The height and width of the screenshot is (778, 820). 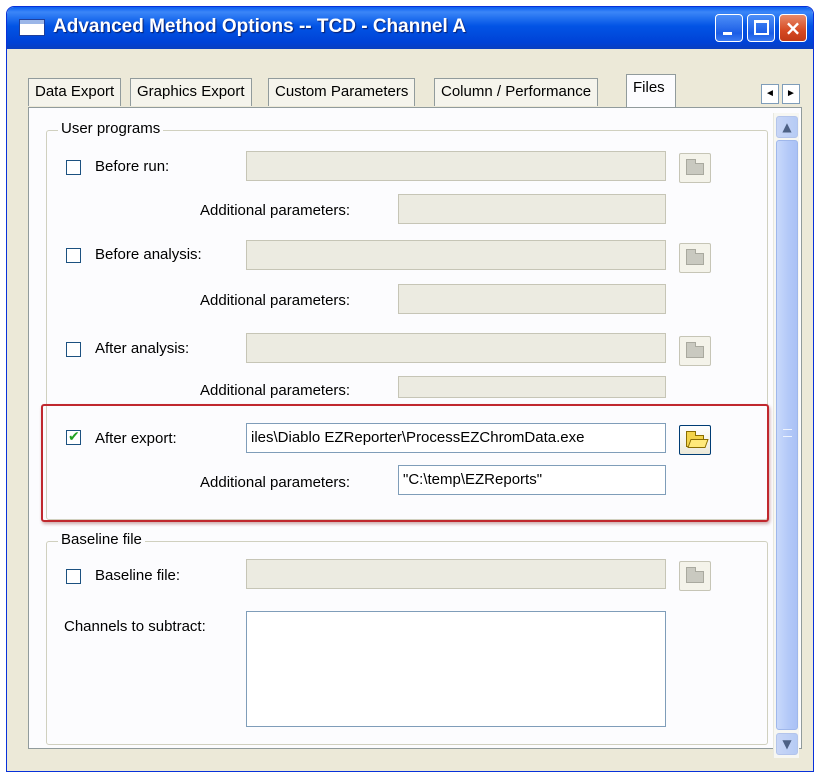 I want to click on before-analysis-browse-button, so click(x=695, y=258).